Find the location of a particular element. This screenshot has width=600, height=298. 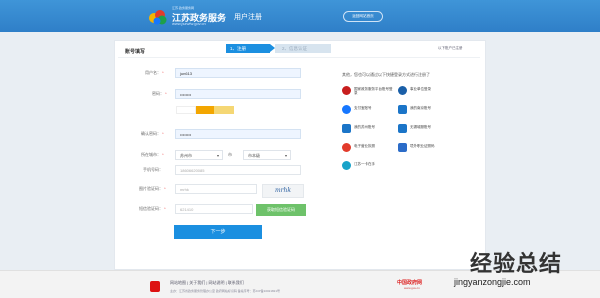

footer-links: 网站地图 | 关于我们 | 网站说明 | 联系我们 is located at coordinates (207, 283).